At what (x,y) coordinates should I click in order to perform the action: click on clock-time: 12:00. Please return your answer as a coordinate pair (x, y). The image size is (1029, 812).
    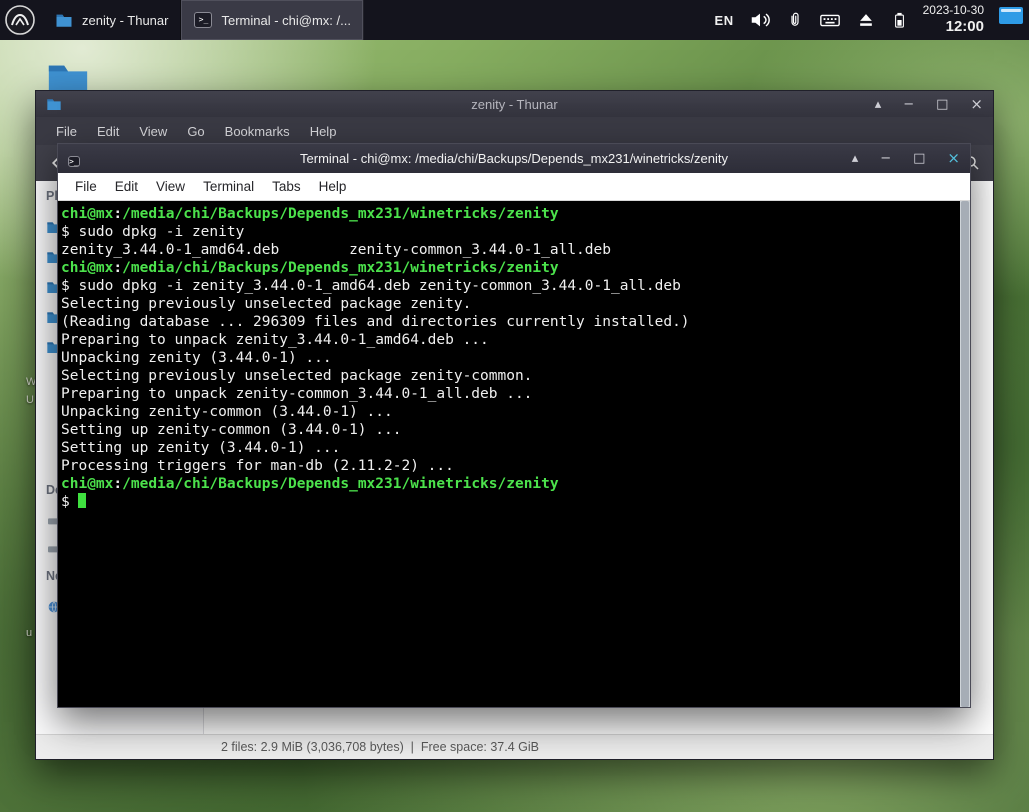
    Looking at the image, I should click on (964, 27).